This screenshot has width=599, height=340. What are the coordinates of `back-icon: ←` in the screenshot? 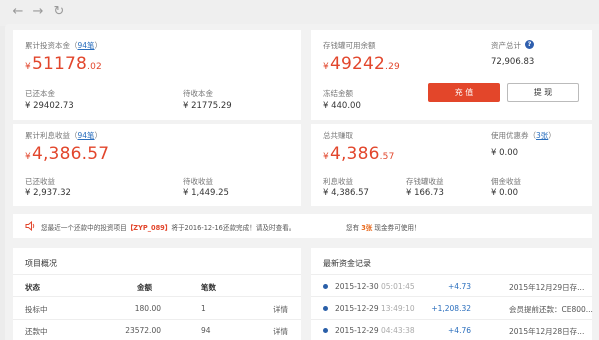 It's located at (18, 12).